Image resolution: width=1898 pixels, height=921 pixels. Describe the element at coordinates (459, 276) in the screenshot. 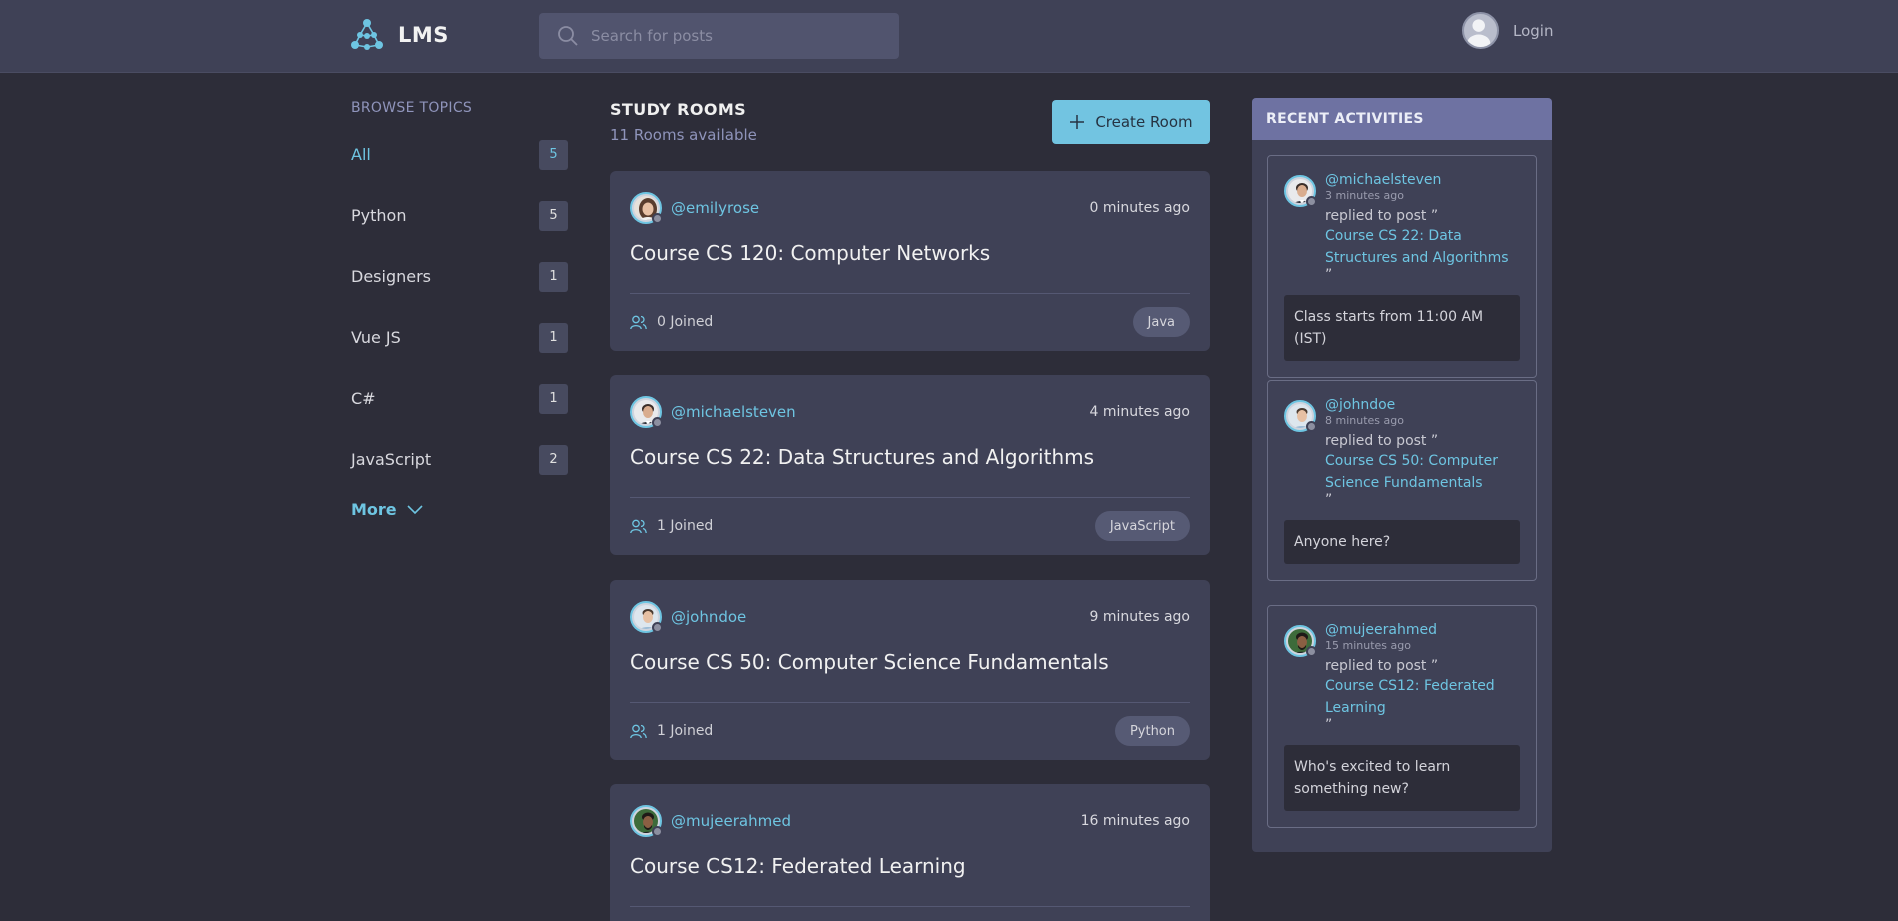

I see `topic-designers: Designers 1` at that location.